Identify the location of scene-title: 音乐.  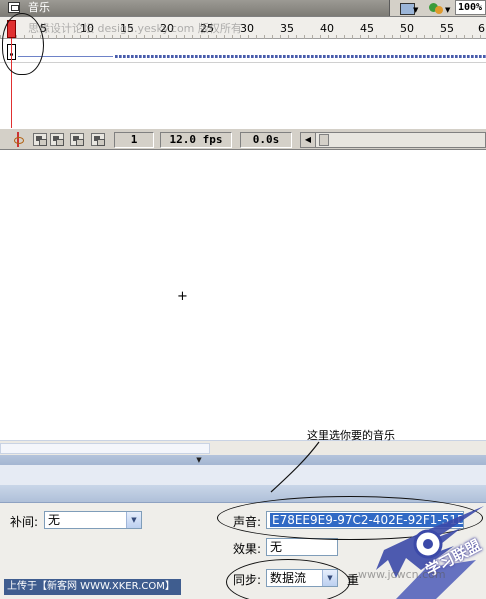
(39, 7).